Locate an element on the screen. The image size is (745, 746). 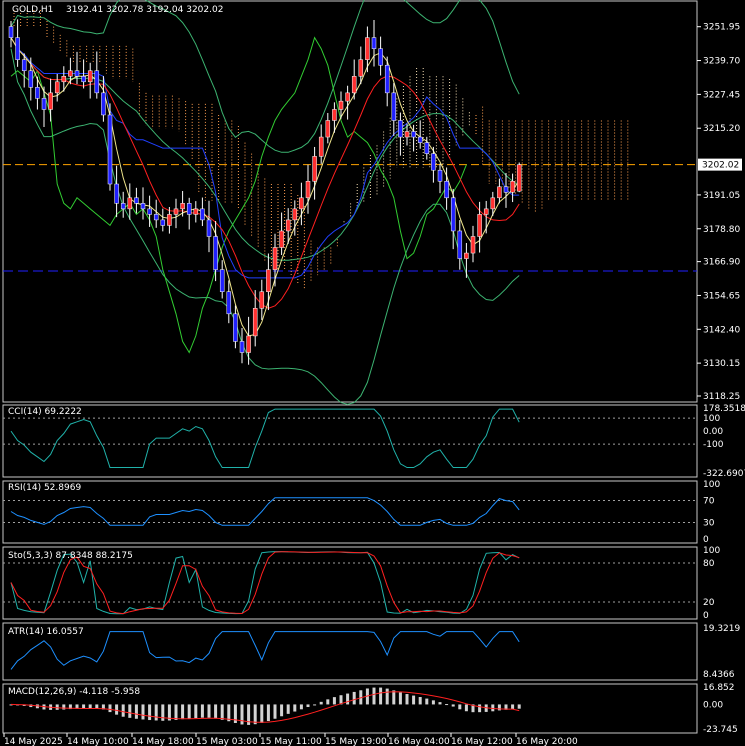
price-tick-label: 3251.95 is located at coordinates (721, 28).